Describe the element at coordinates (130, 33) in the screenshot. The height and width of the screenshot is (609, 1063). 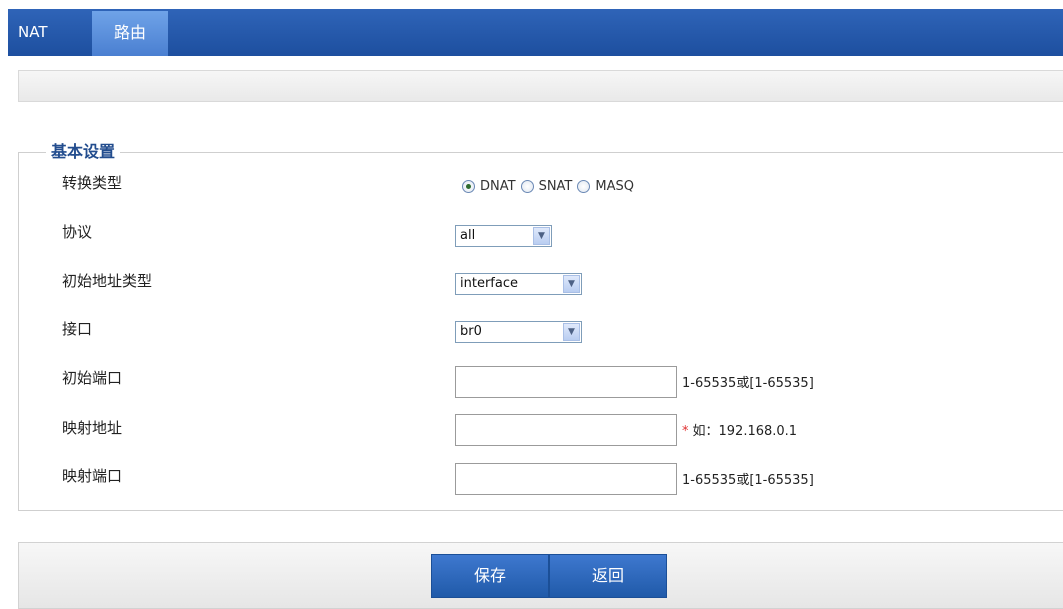
I see `tab-route: 路由` at that location.